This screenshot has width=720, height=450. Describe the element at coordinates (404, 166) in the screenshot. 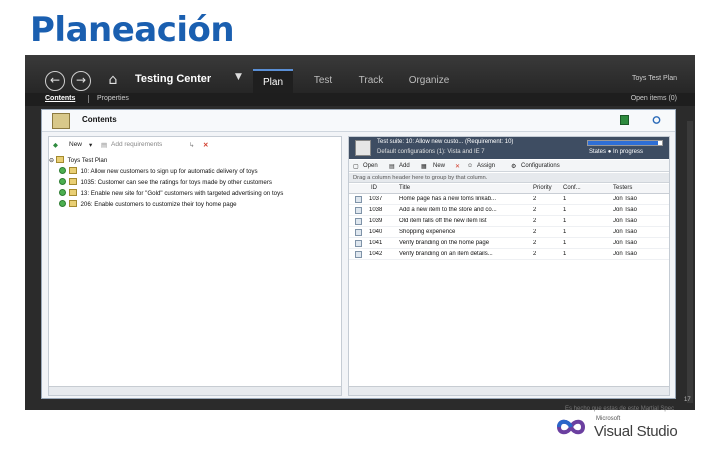

I see `add-button: Add` at that location.